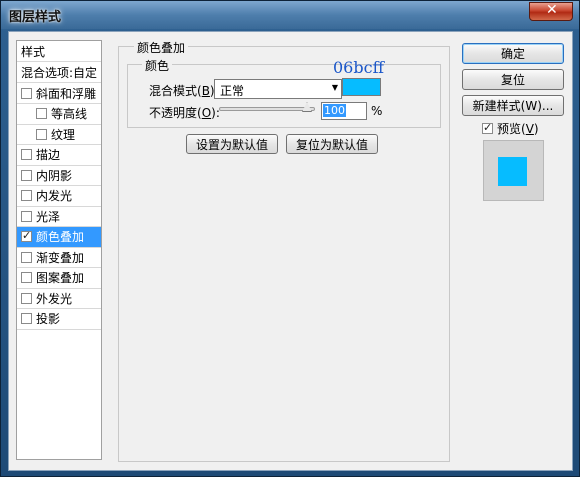 This screenshot has height=477, width=580. Describe the element at coordinates (54, 196) in the screenshot. I see `style-item-label: 内发光` at that location.